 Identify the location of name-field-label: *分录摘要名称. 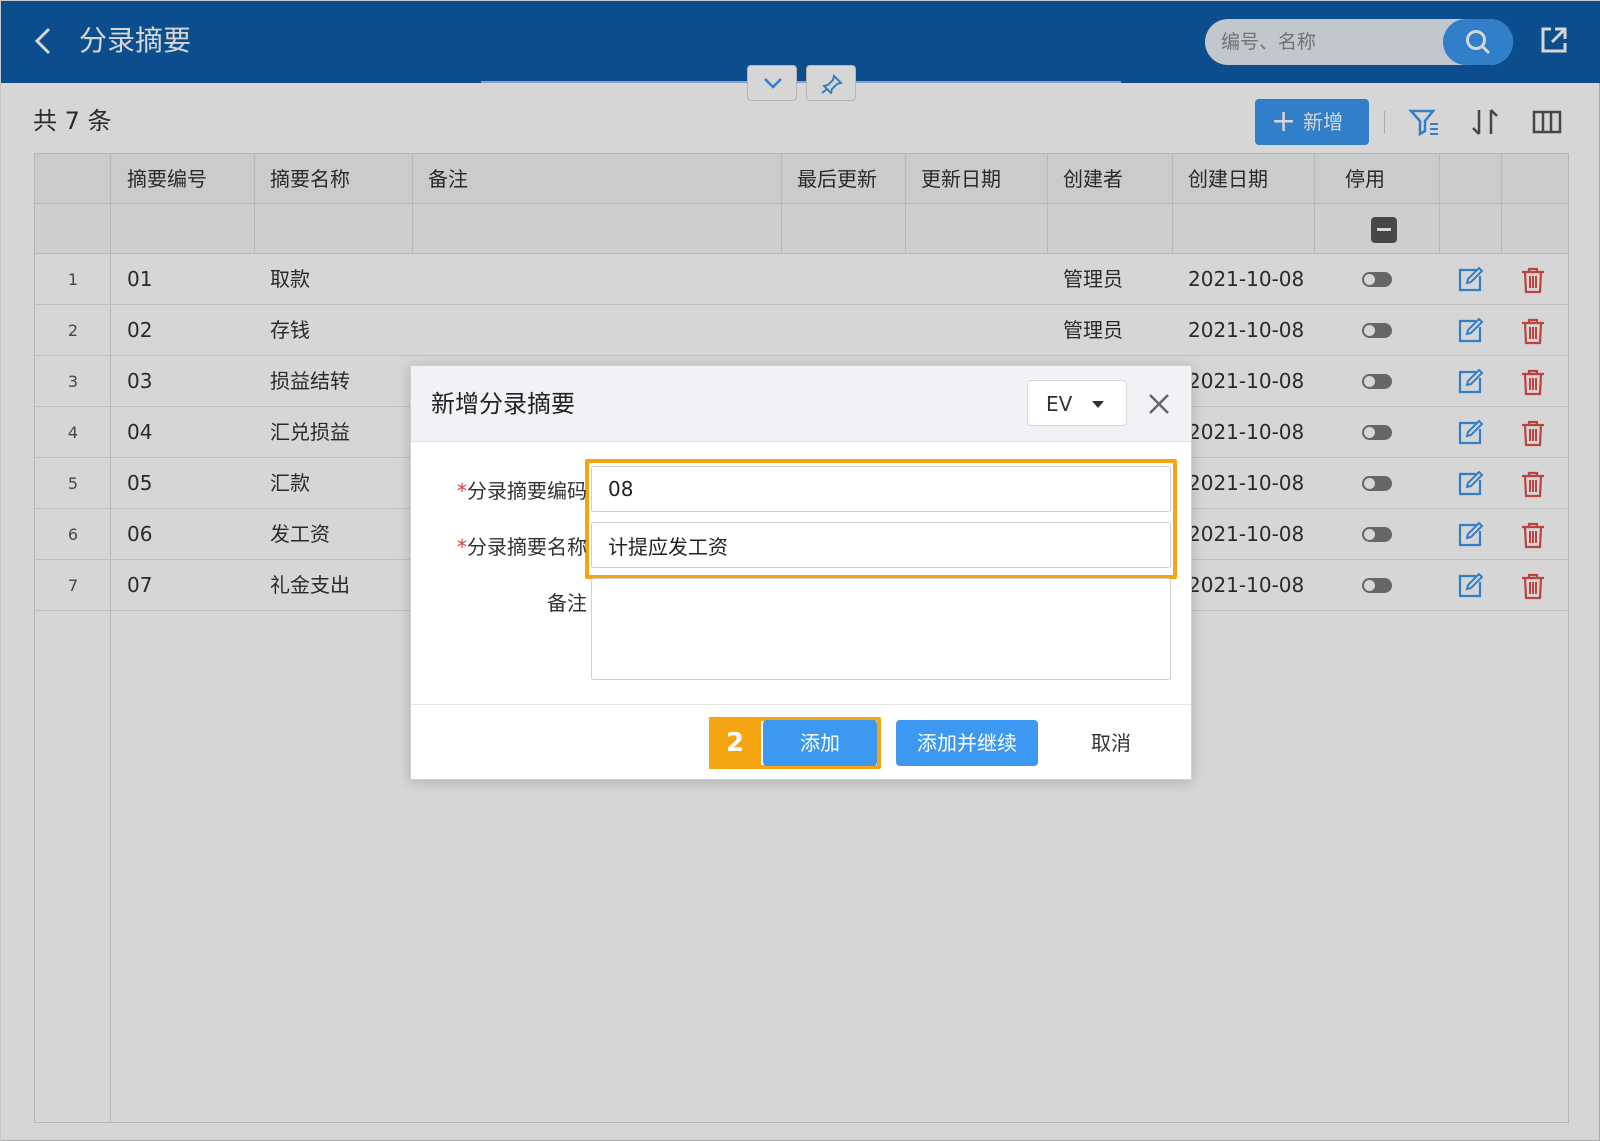
(509, 547).